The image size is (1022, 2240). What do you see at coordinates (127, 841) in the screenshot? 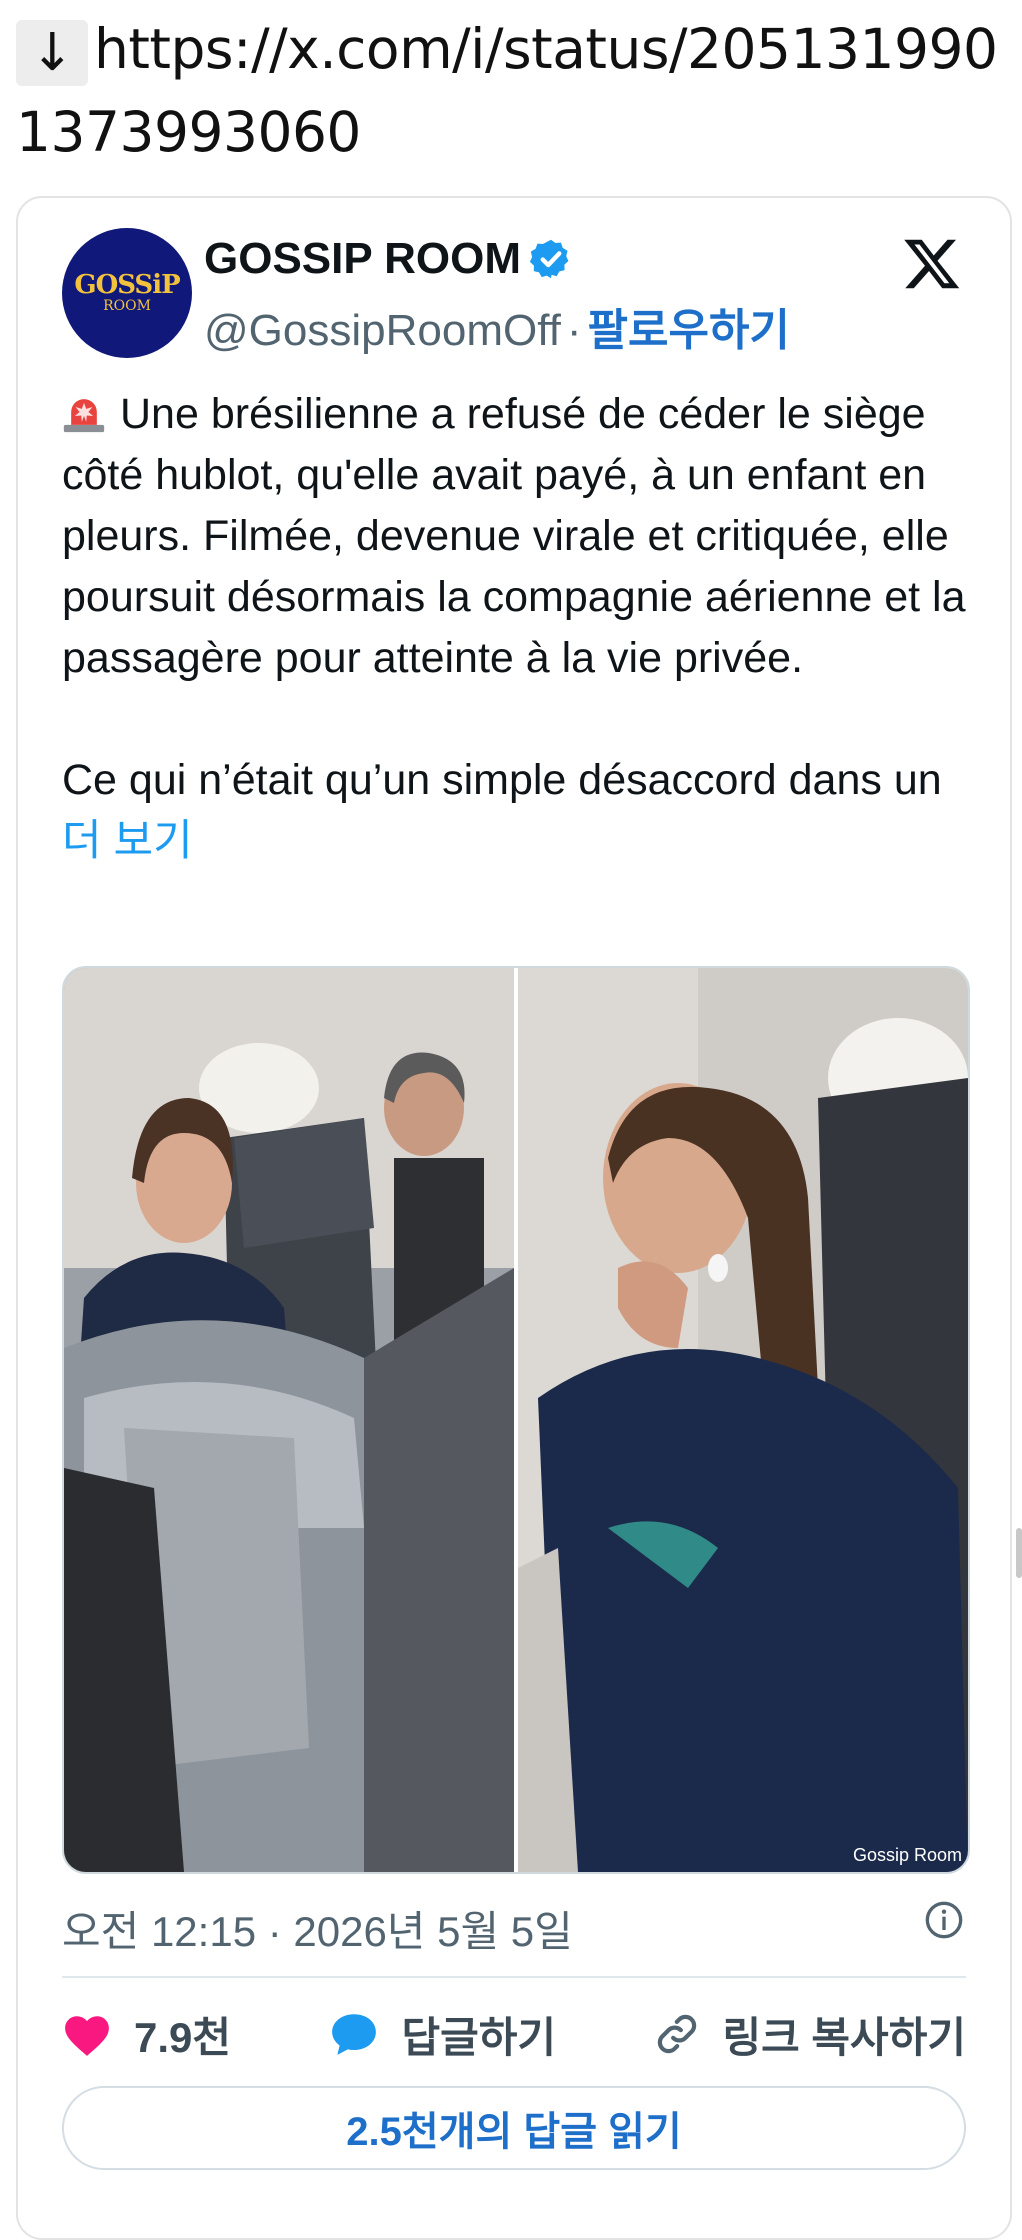
I see `show-more-link: 더 보기` at bounding box center [127, 841].